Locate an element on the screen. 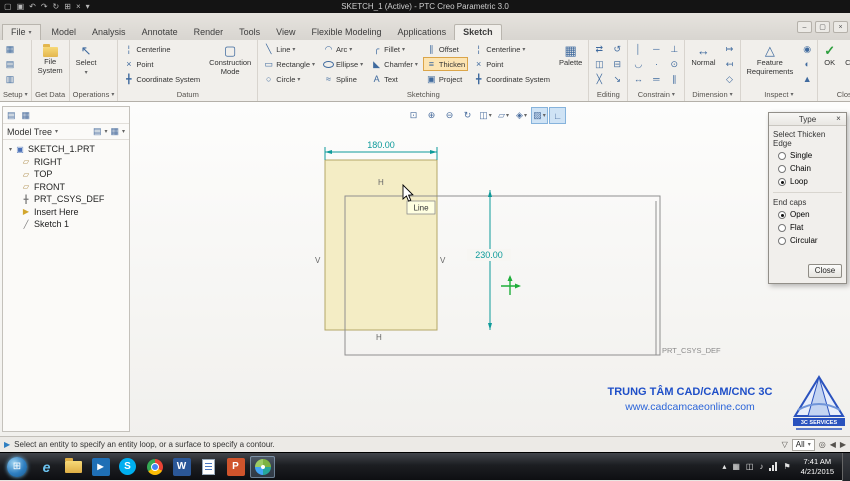 This screenshot has height=481, width=850. next-icon: ▶ is located at coordinates (843, 444).